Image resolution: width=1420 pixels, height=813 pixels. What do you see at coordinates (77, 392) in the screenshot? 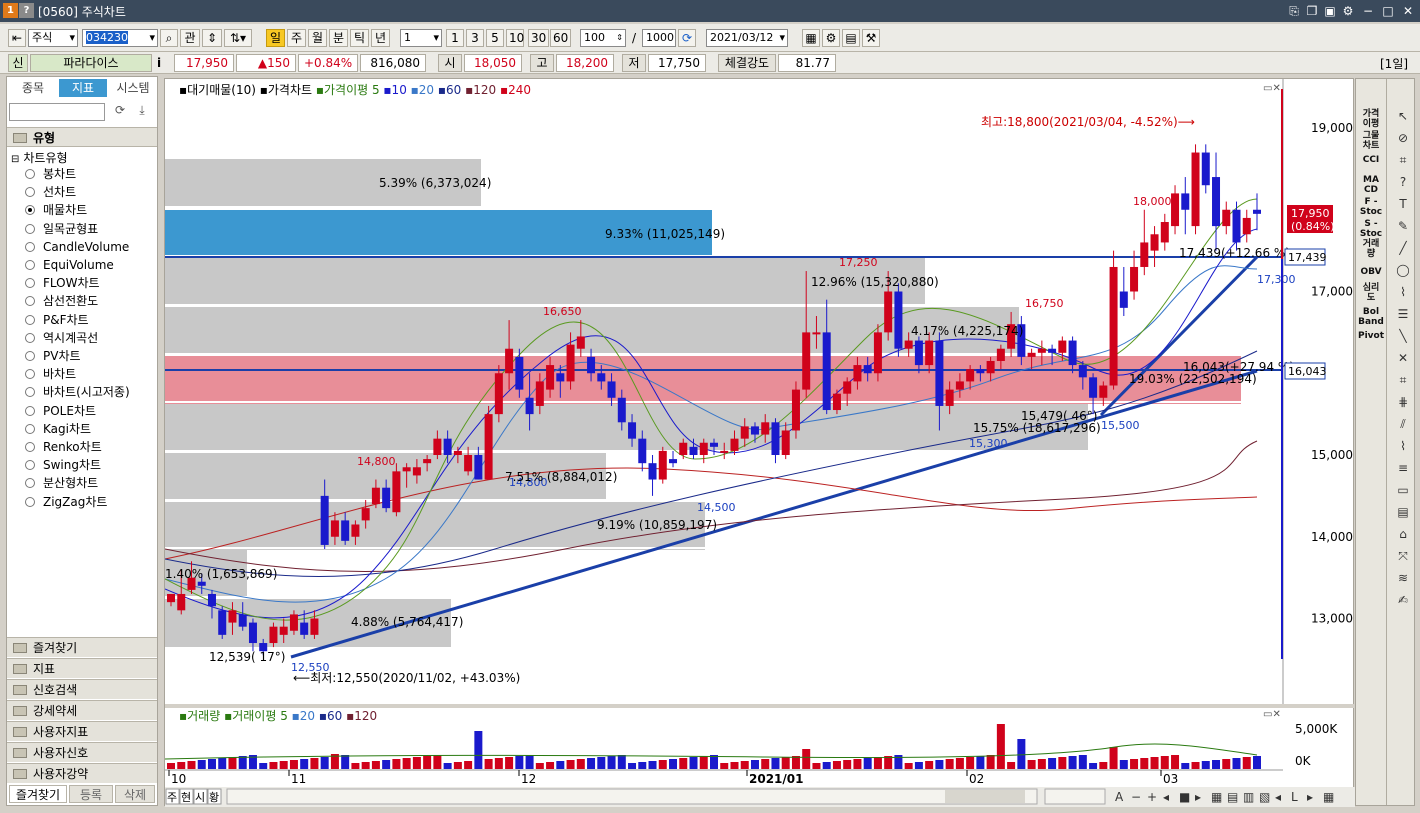
I see `chart-type-item: 바차트(시고저종)` at bounding box center [77, 392].